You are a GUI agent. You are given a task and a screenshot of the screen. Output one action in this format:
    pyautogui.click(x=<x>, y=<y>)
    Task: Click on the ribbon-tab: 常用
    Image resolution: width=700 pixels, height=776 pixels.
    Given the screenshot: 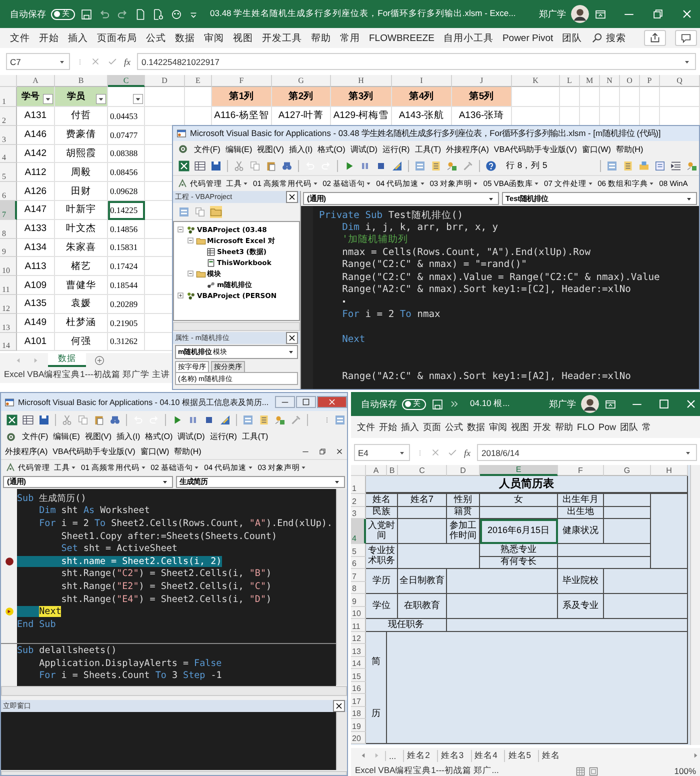 What is the action you would take?
    pyautogui.click(x=350, y=38)
    